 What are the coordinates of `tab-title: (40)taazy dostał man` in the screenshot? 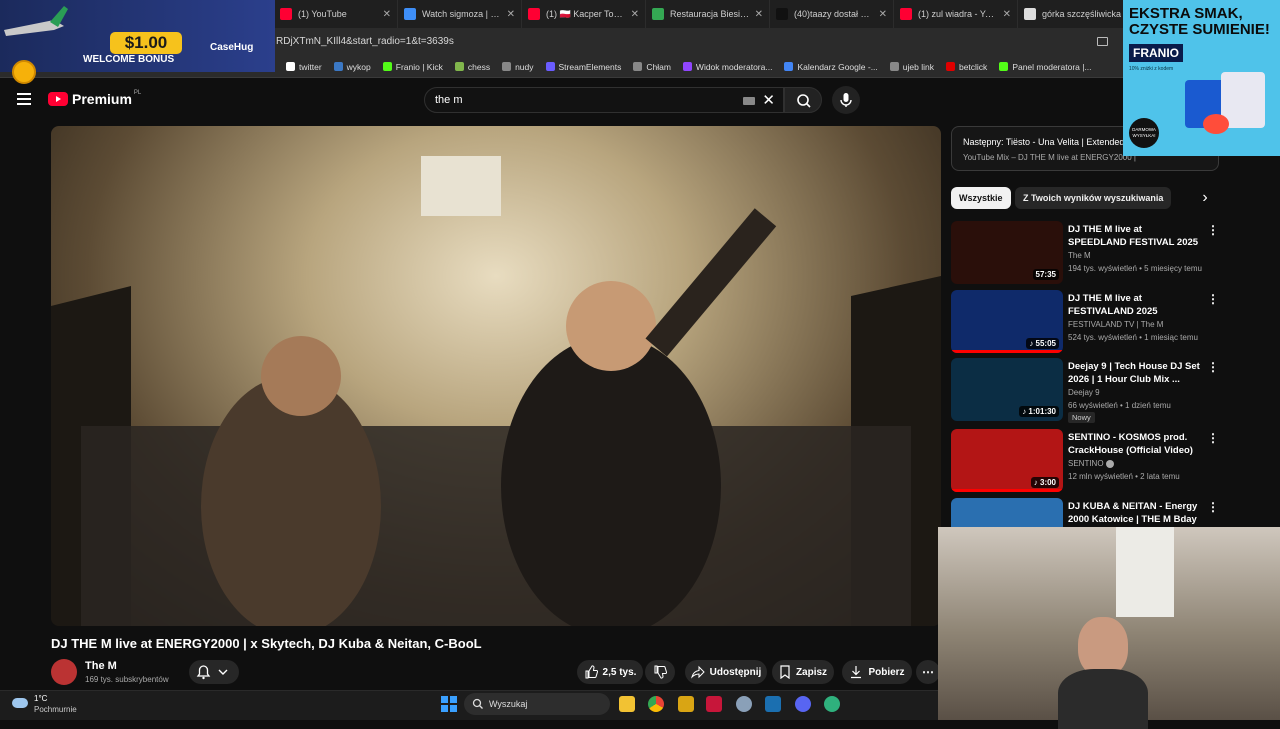 It's located at (834, 14).